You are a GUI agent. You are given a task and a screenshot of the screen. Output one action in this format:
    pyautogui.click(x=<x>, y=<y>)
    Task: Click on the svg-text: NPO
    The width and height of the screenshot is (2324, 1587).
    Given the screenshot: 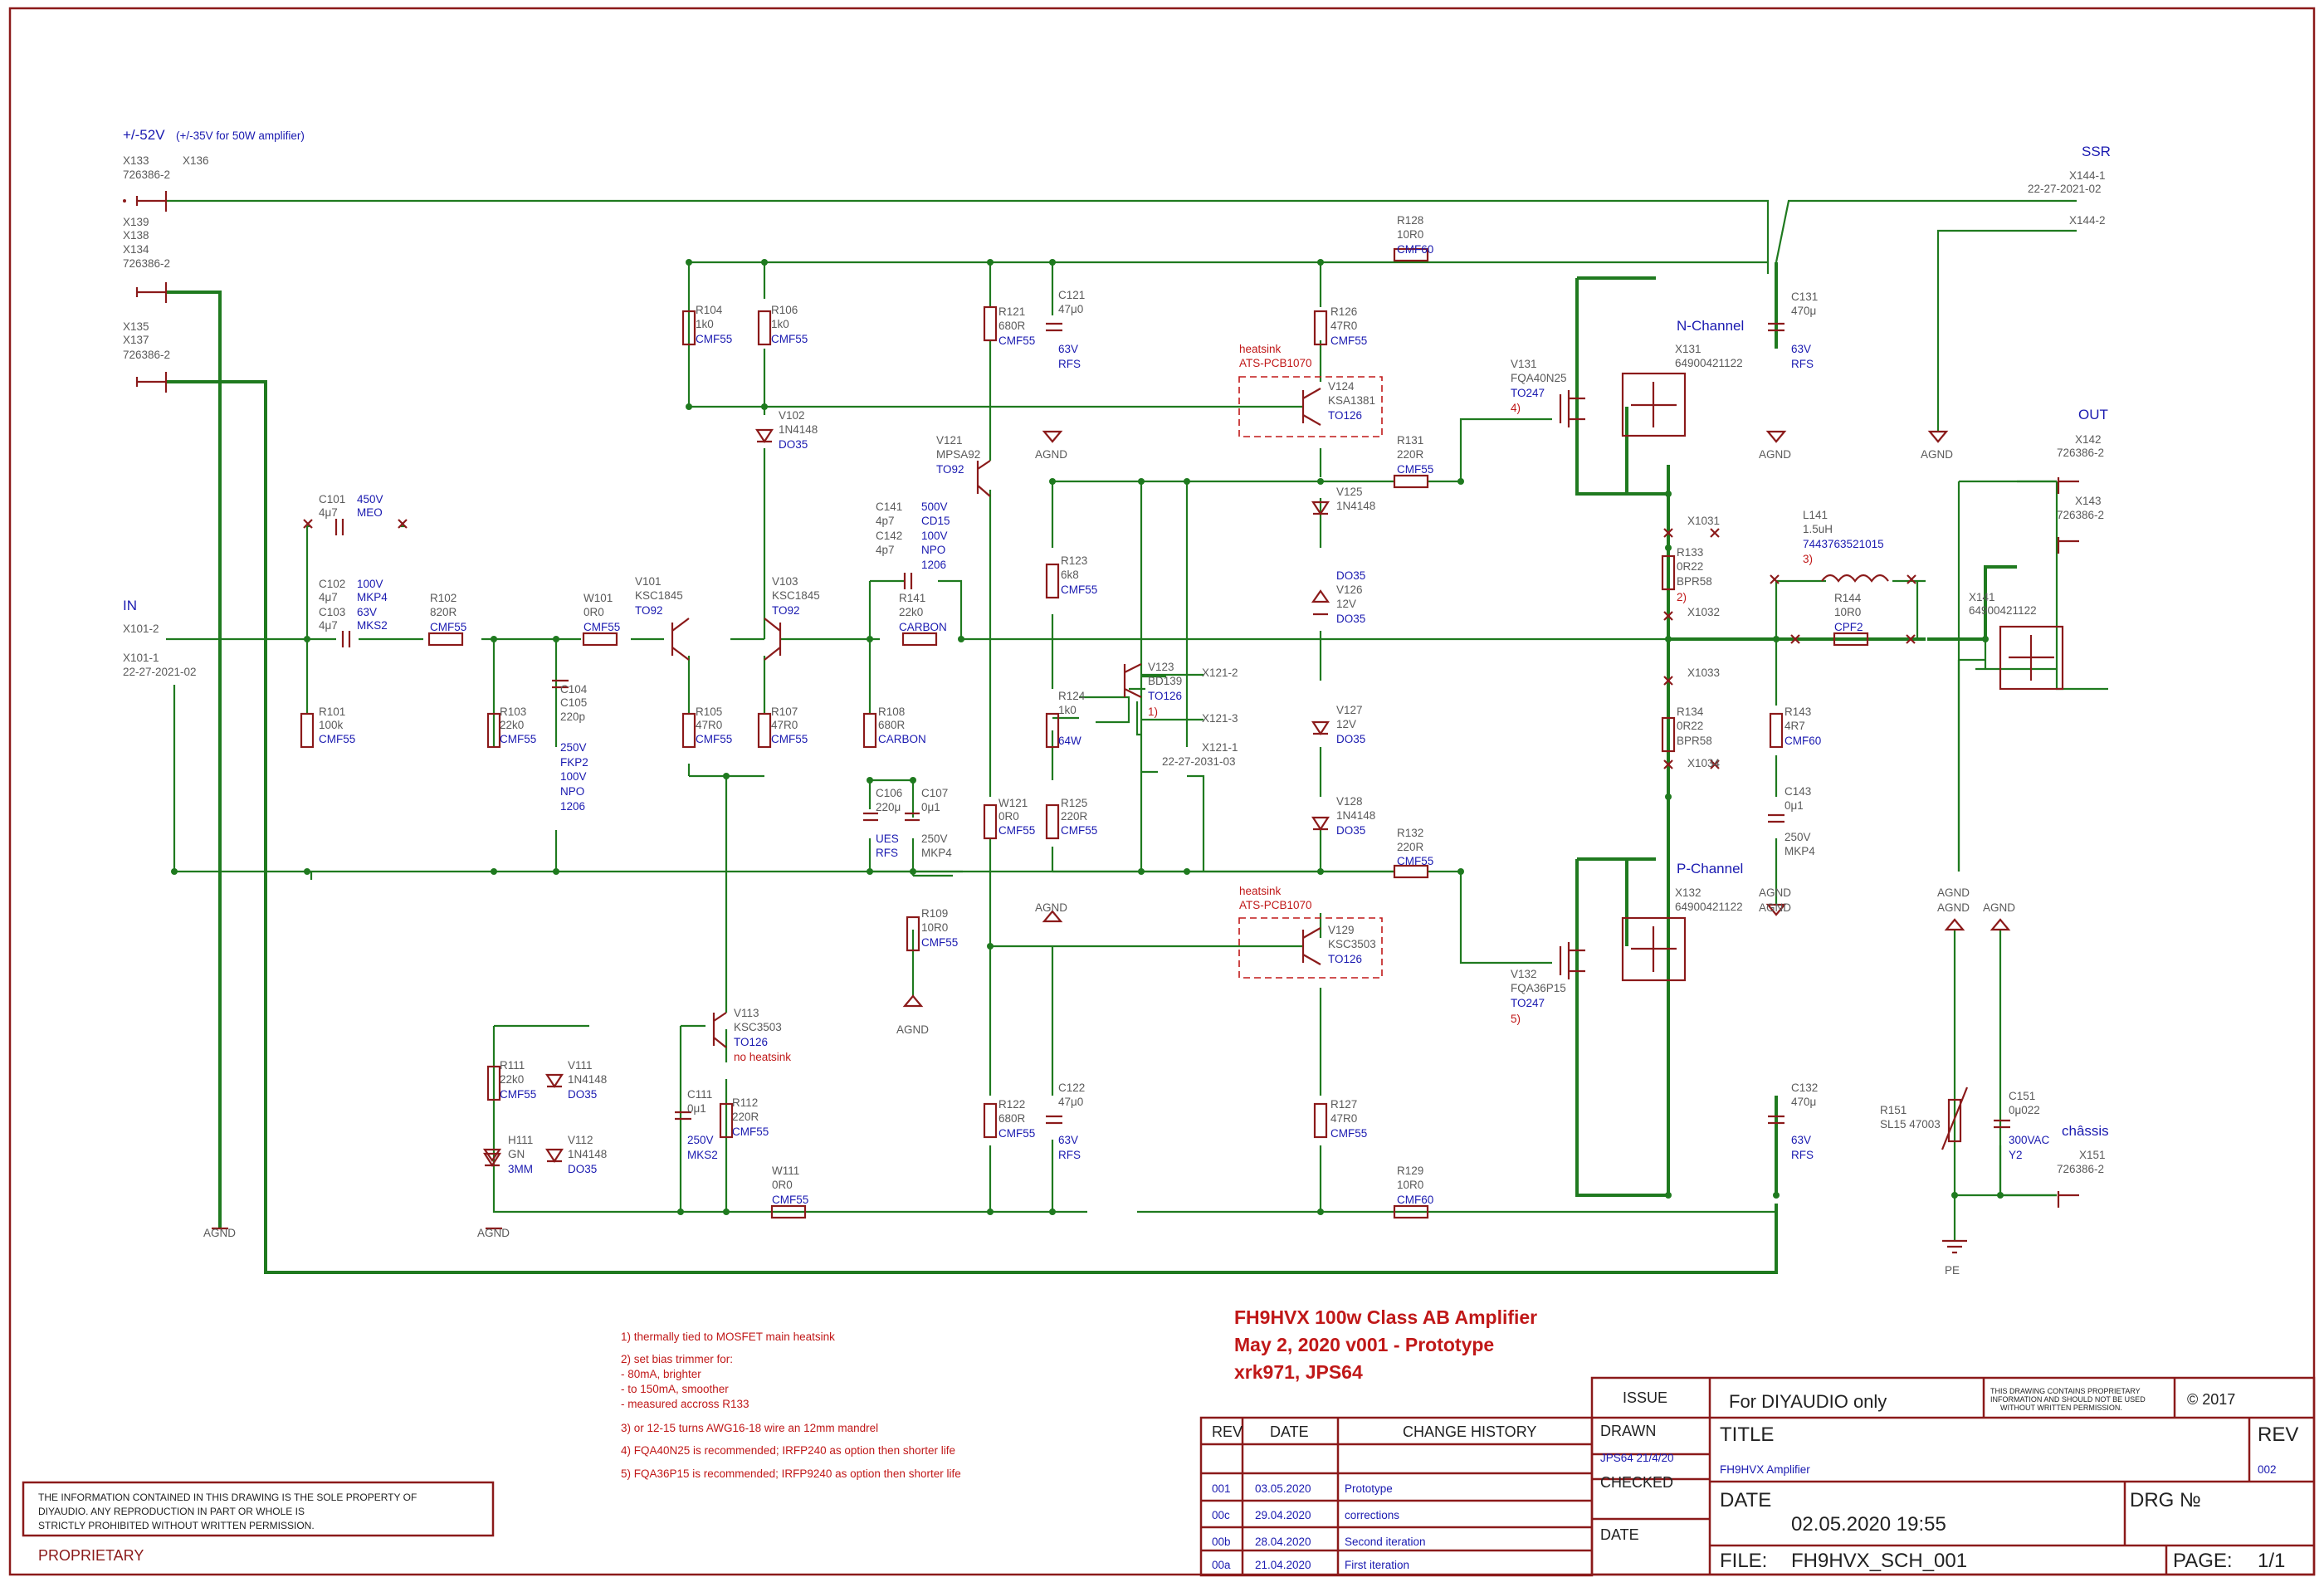 What is the action you would take?
    pyautogui.click(x=572, y=792)
    